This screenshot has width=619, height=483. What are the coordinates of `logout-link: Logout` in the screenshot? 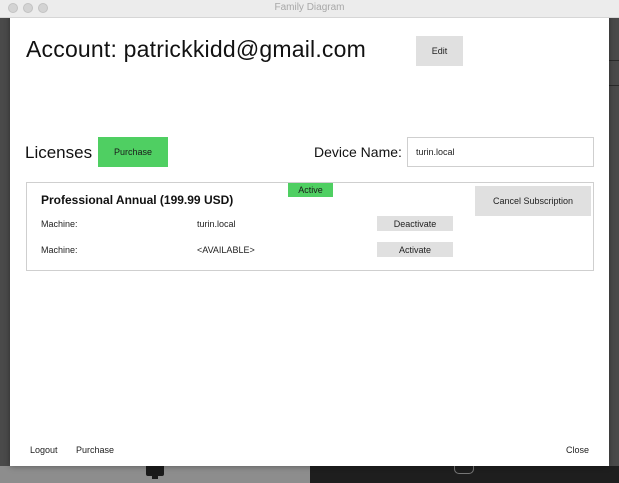 It's located at (44, 450).